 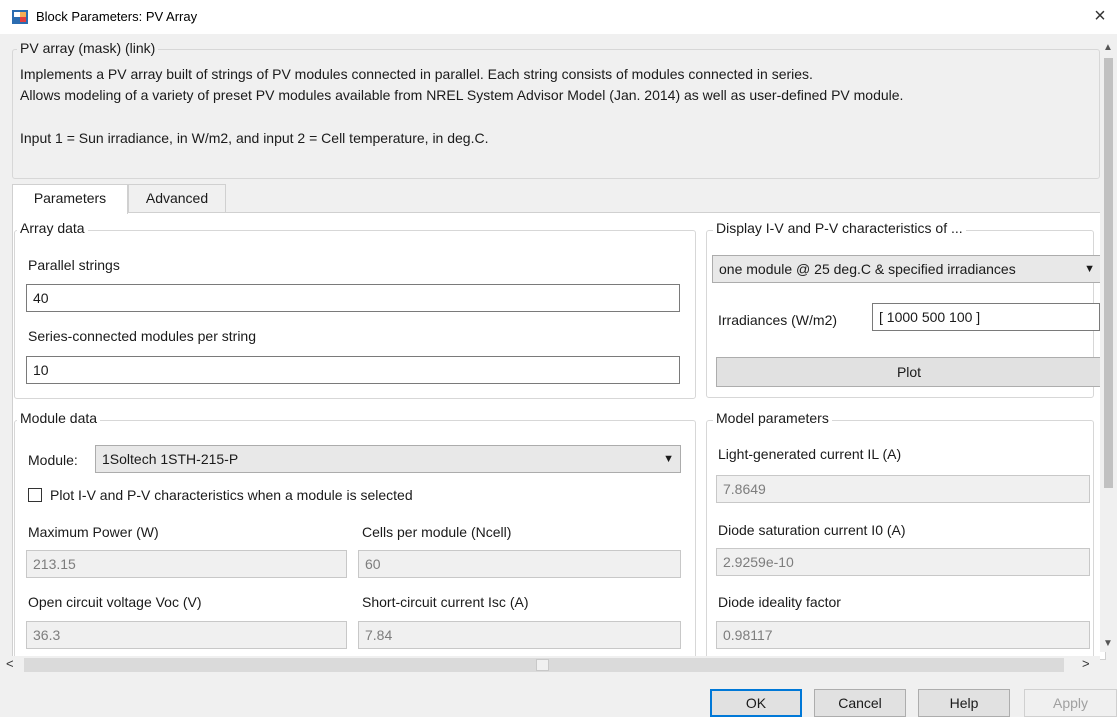 I want to click on tab-advanced: Advanced, so click(x=177, y=198).